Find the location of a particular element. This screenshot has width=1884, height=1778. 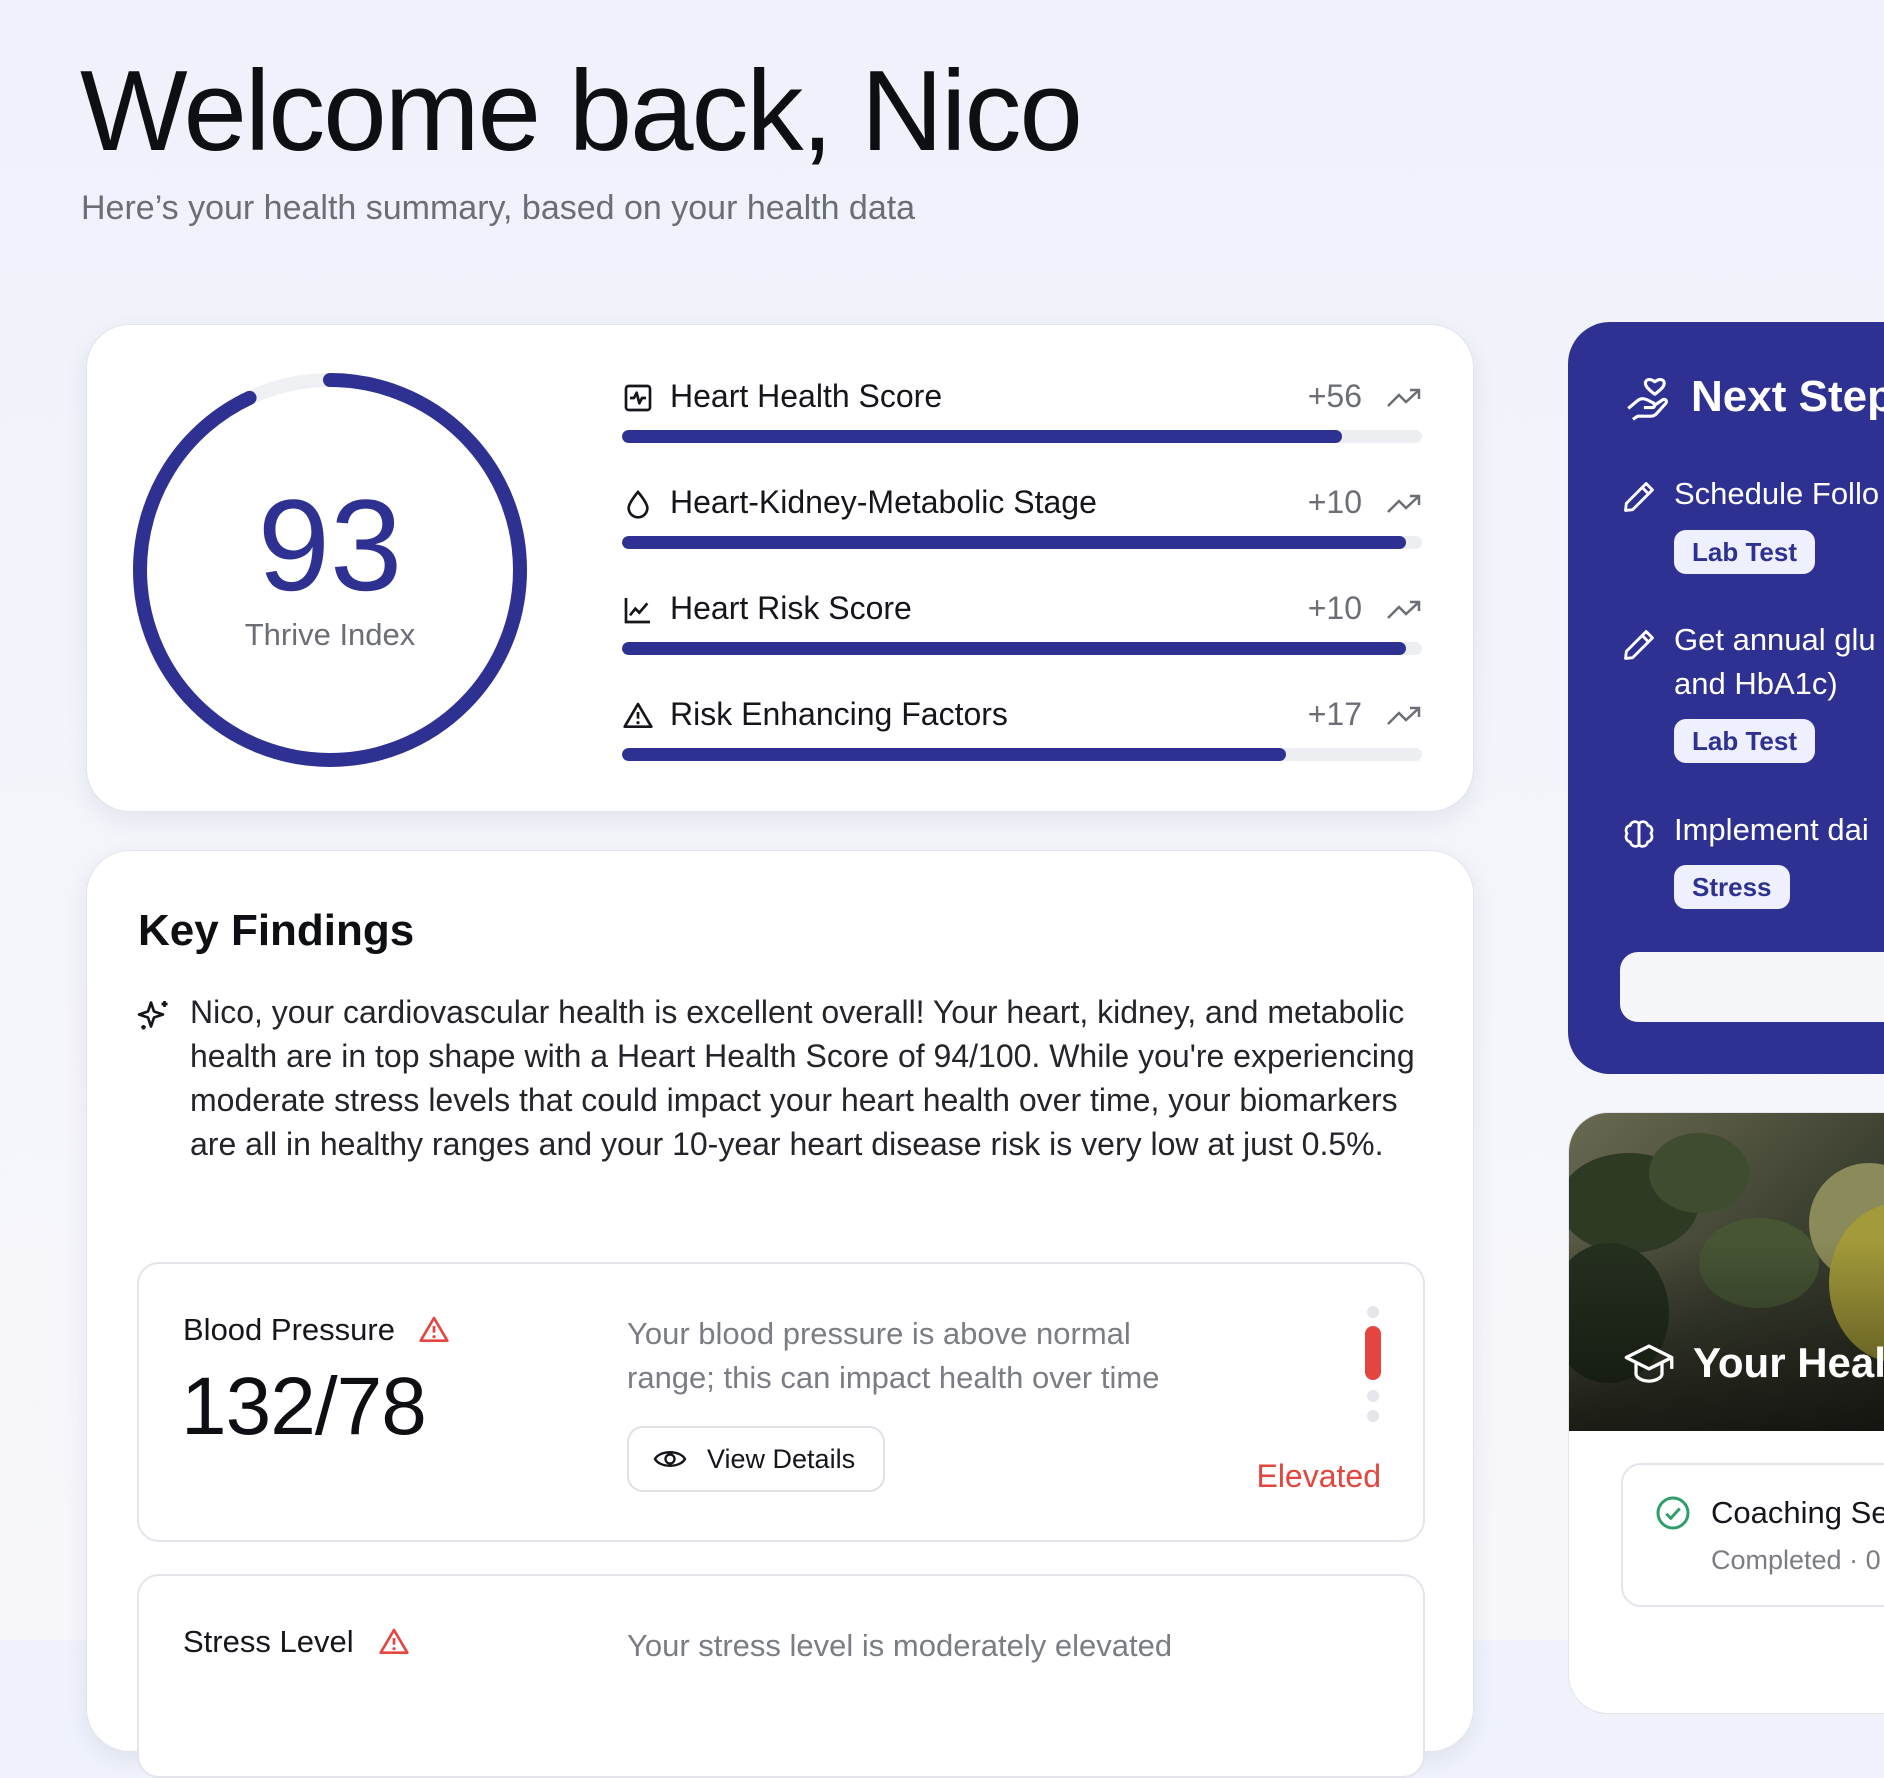

course-item: Coaching Se Completed · 0 is located at coordinates (1752, 1535).